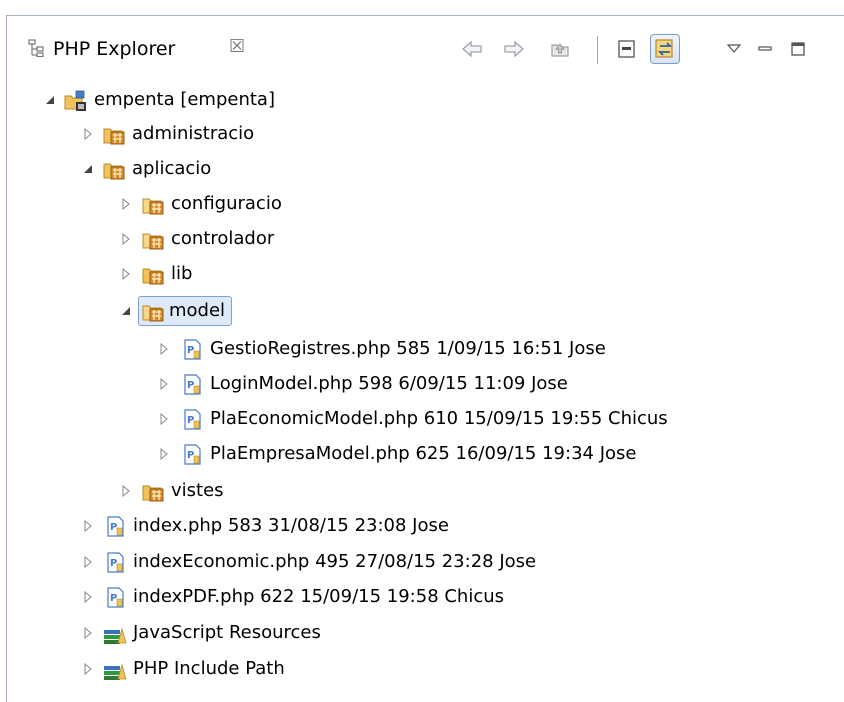  I want to click on tree-row-vistes: vistes, so click(417, 491).